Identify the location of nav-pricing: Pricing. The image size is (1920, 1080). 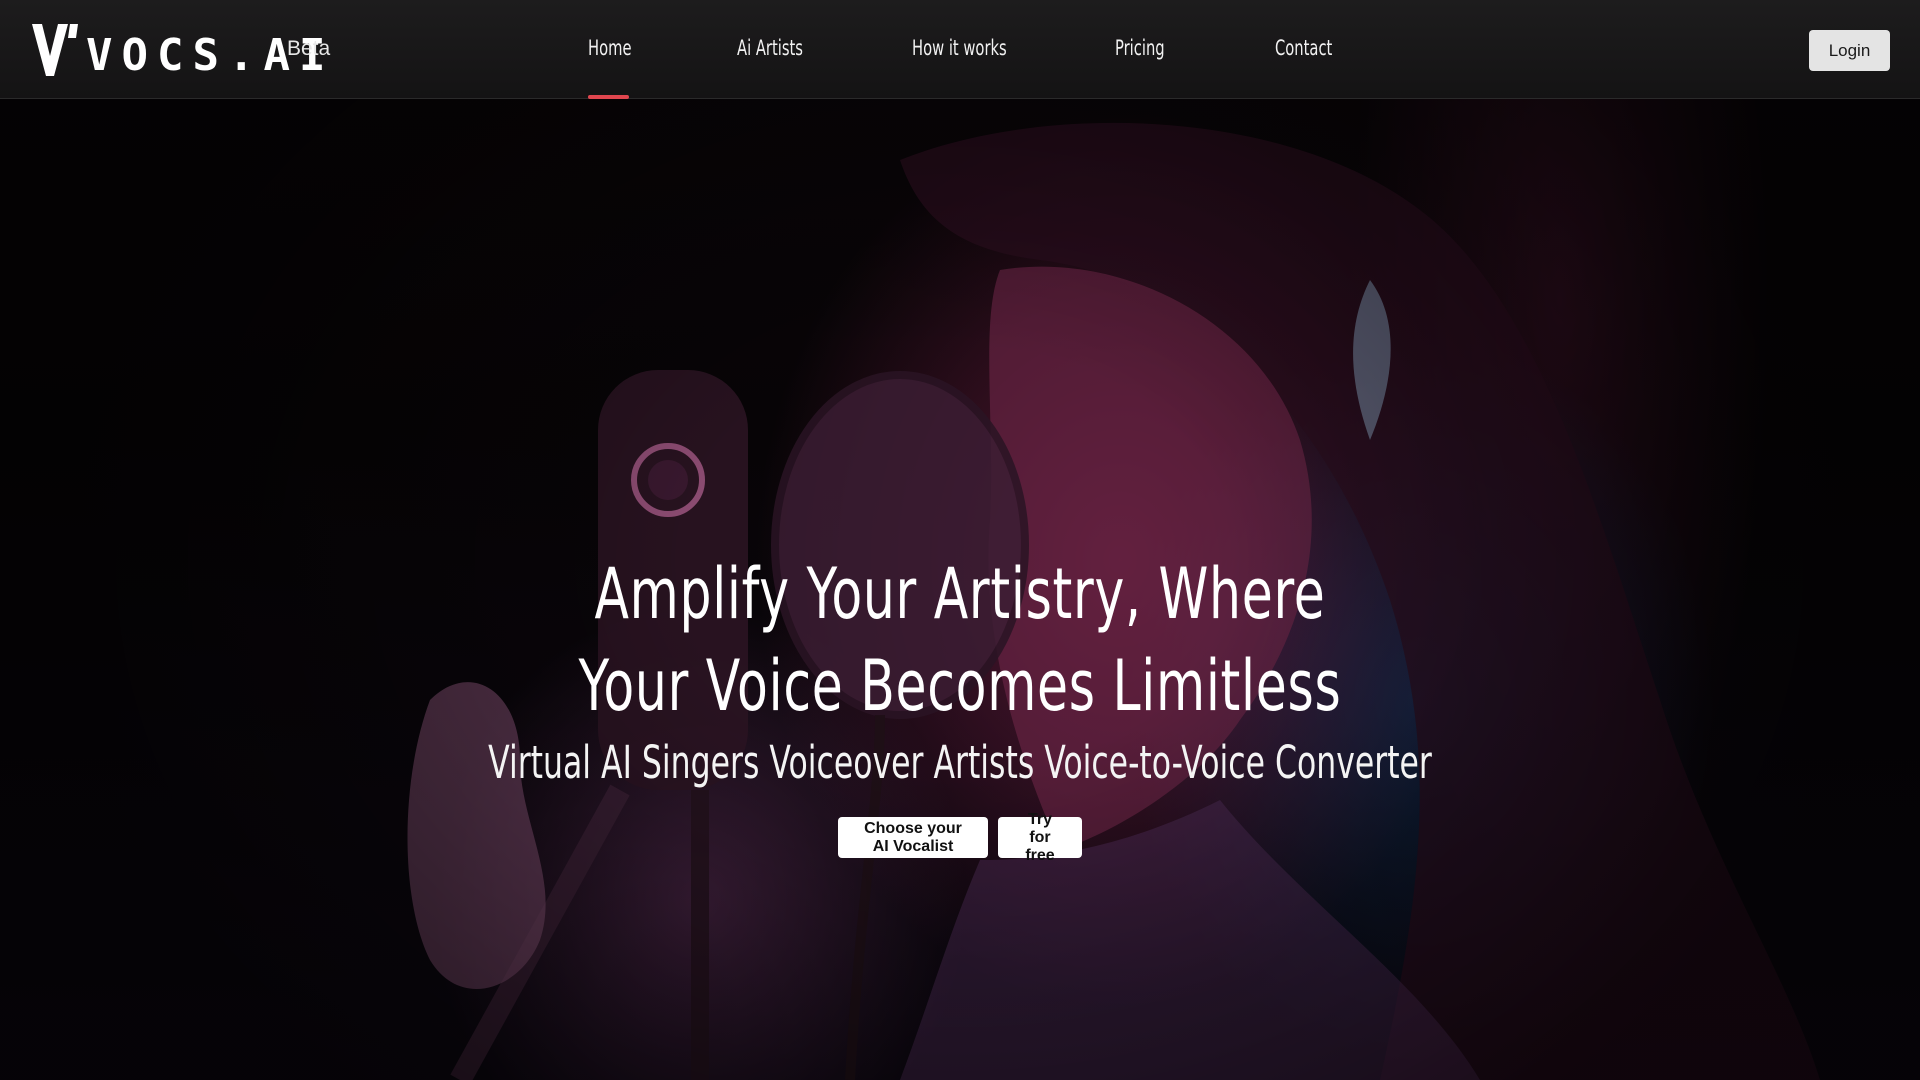
(1140, 48).